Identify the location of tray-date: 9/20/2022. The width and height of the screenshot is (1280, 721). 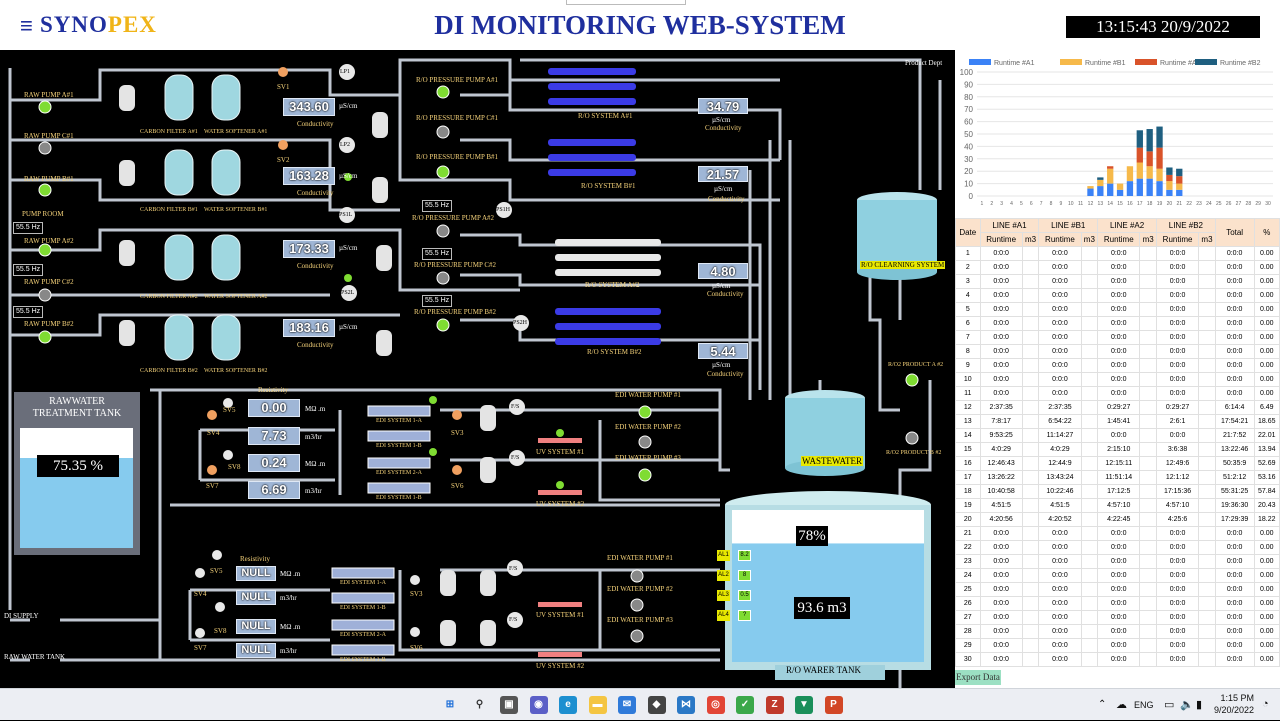
(1232, 710).